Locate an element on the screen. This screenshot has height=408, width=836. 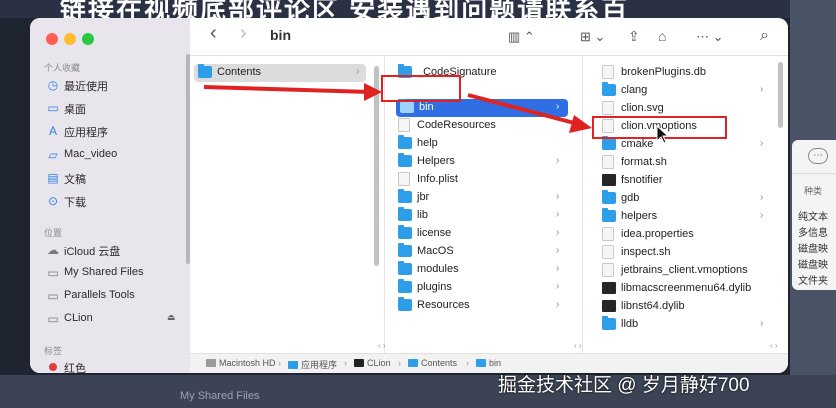
minimize-button is located at coordinates (70, 39).